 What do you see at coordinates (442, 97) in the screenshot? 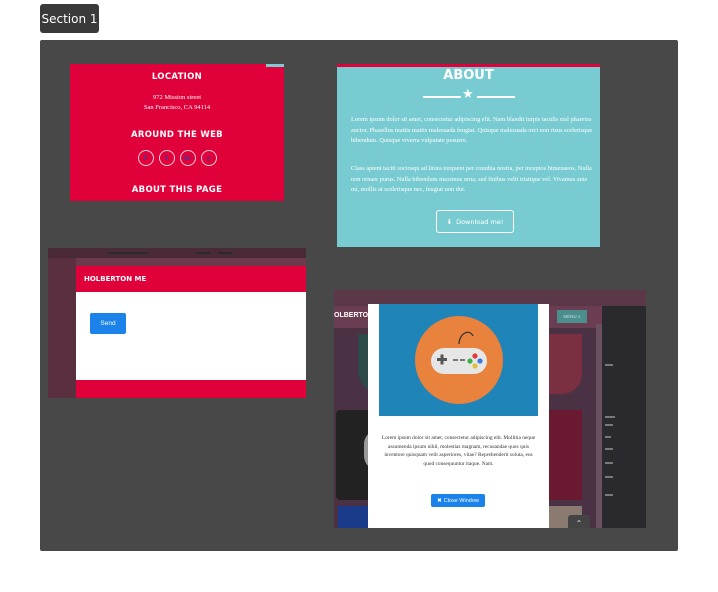
I see `divider-line-left` at bounding box center [442, 97].